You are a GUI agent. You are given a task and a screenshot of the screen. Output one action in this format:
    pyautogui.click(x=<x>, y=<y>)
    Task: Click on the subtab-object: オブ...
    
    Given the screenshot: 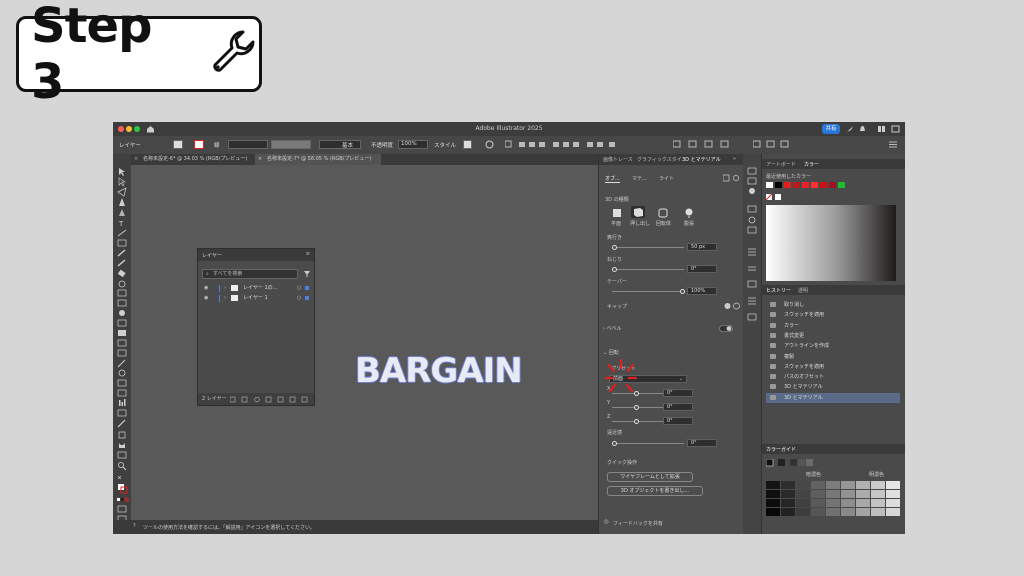 What is the action you would take?
    pyautogui.click(x=612, y=179)
    